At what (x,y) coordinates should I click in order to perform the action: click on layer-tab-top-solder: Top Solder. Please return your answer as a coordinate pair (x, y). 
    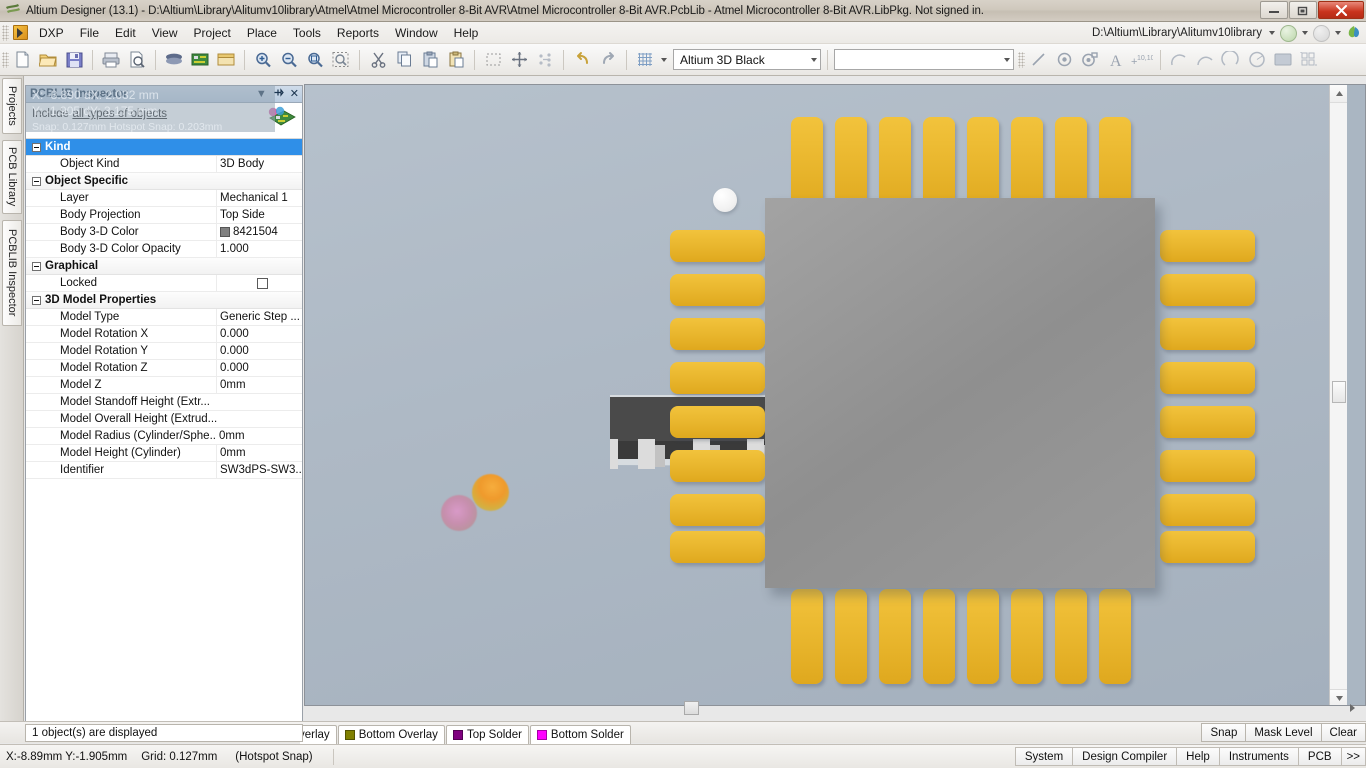
    Looking at the image, I should click on (487, 734).